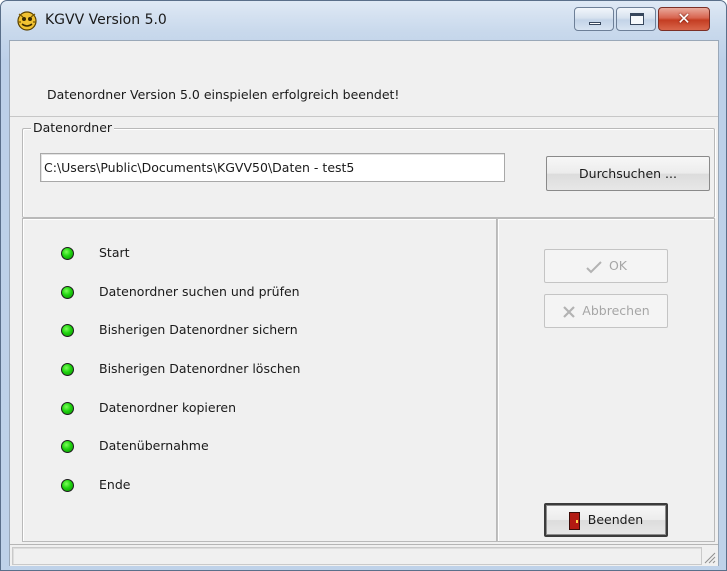 The width and height of the screenshot is (727, 571). What do you see at coordinates (615, 519) in the screenshot?
I see `exit-button-label: Beenden` at bounding box center [615, 519].